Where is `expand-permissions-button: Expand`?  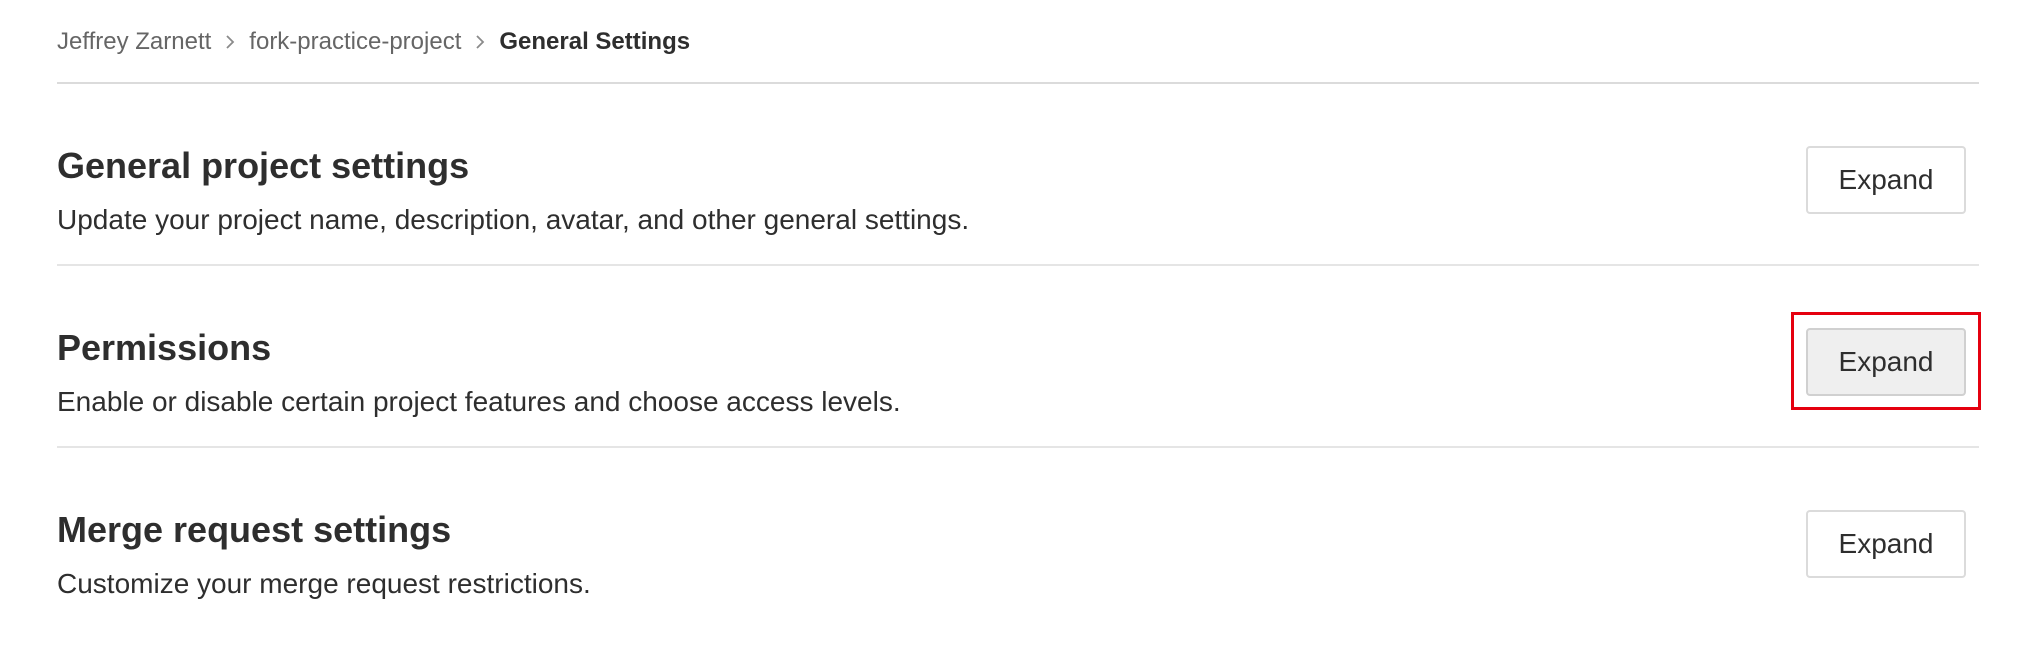 expand-permissions-button: Expand is located at coordinates (1886, 362).